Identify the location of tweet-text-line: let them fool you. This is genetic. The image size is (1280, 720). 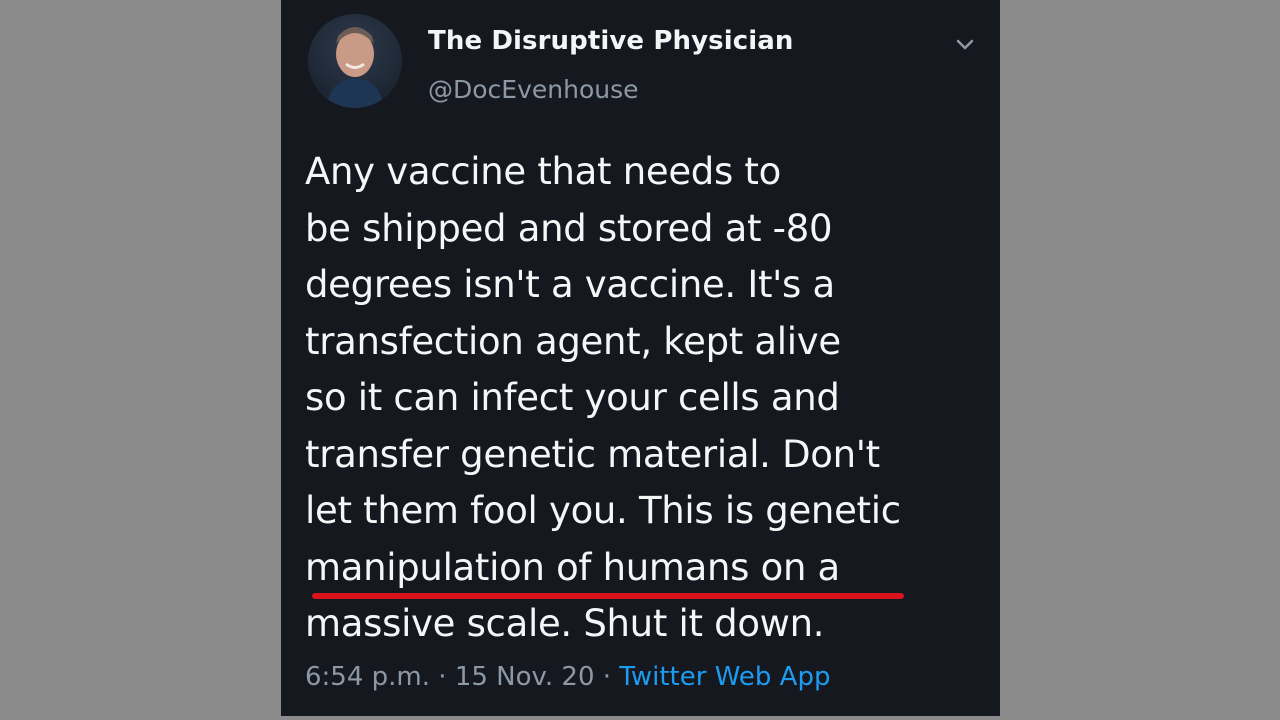
(603, 510).